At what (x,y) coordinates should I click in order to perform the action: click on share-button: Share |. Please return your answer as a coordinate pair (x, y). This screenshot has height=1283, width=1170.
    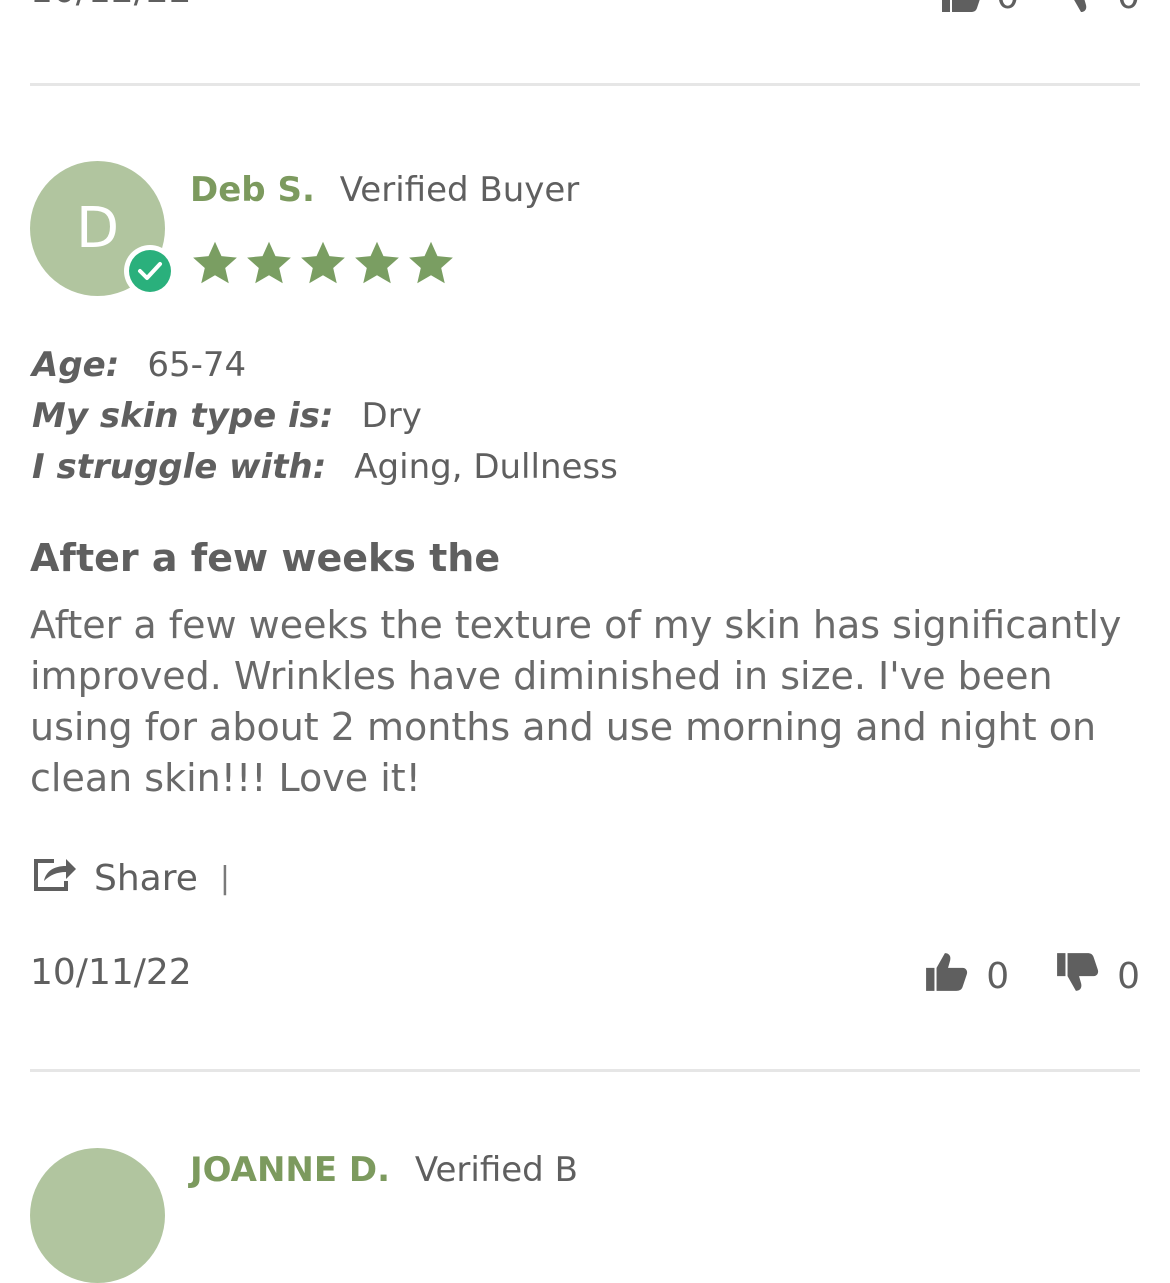
    Looking at the image, I should click on (131, 878).